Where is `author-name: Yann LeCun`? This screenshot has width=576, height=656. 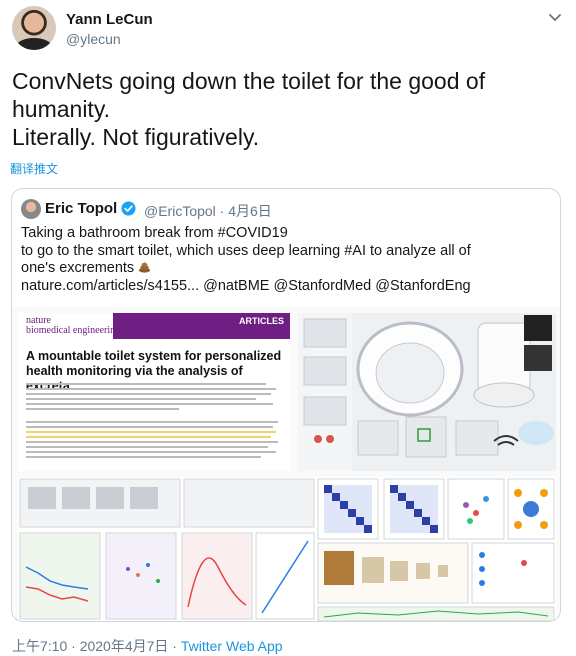 author-name: Yann LeCun is located at coordinates (109, 19).